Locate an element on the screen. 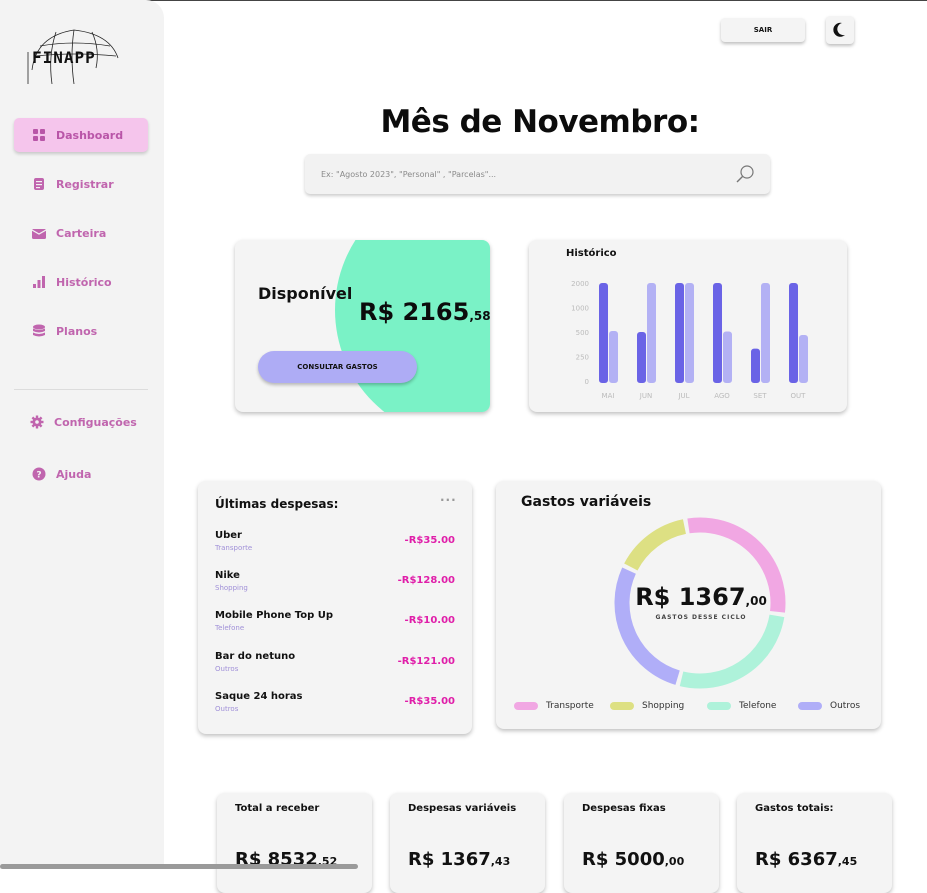  summary-card-total-receber: Total a receber R$ 8532,52 is located at coordinates (294, 843).